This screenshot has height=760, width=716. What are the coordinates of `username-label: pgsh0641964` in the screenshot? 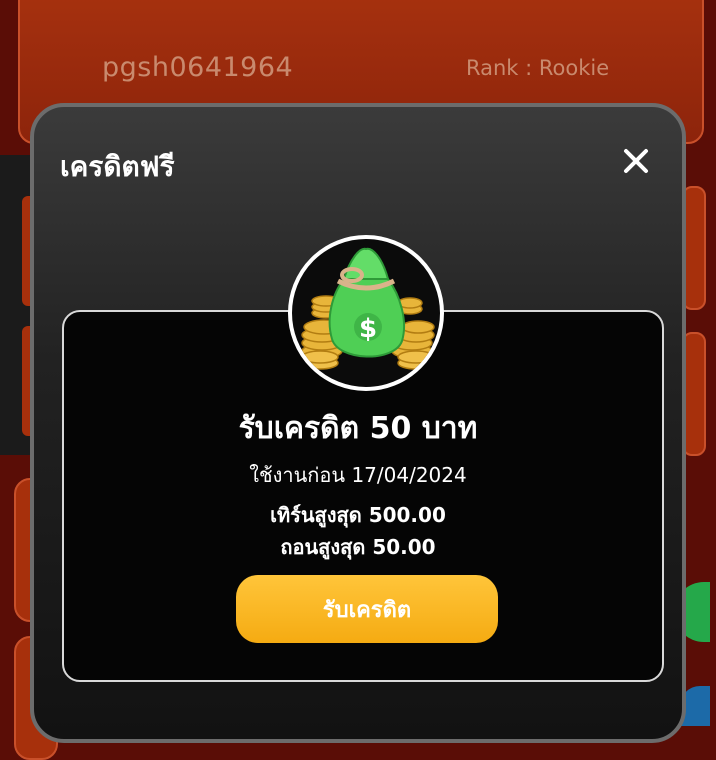 It's located at (198, 67).